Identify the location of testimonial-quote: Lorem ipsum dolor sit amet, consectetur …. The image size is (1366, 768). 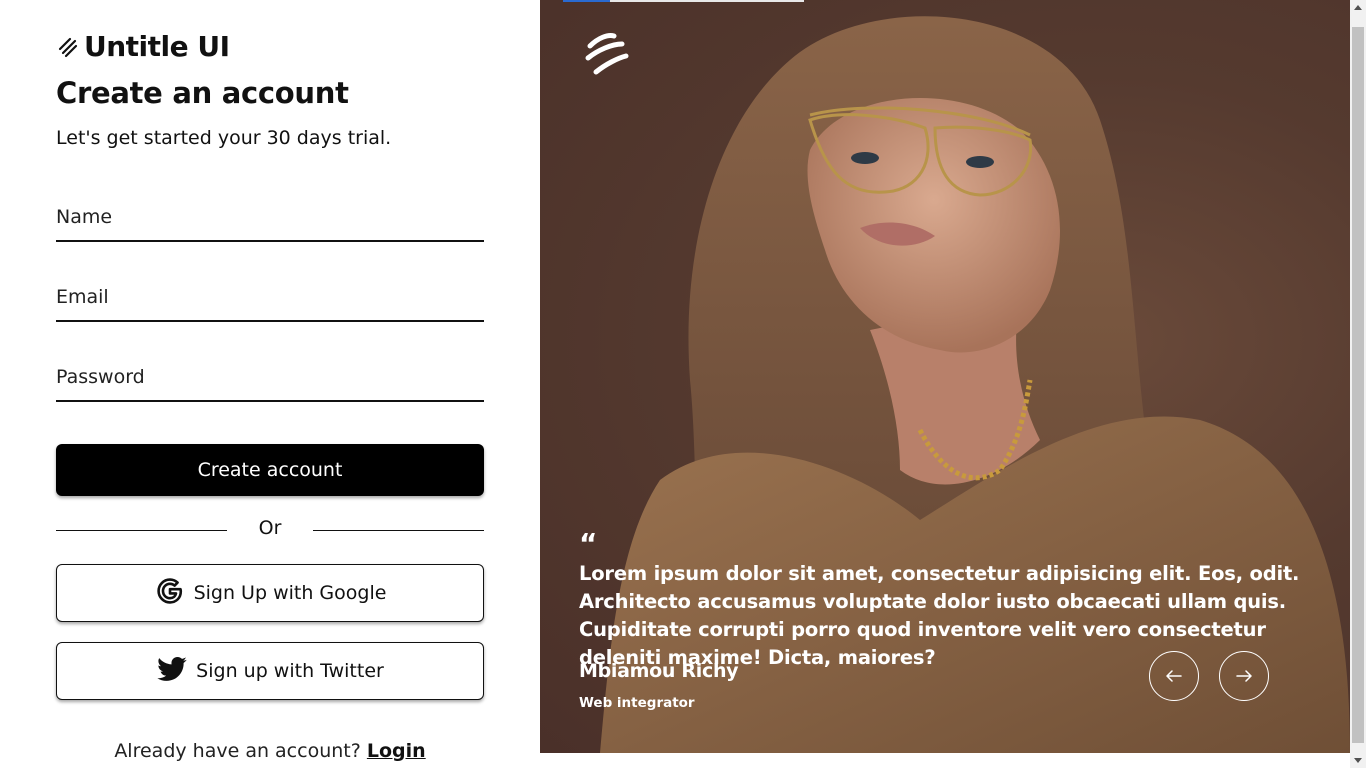
(939, 615).